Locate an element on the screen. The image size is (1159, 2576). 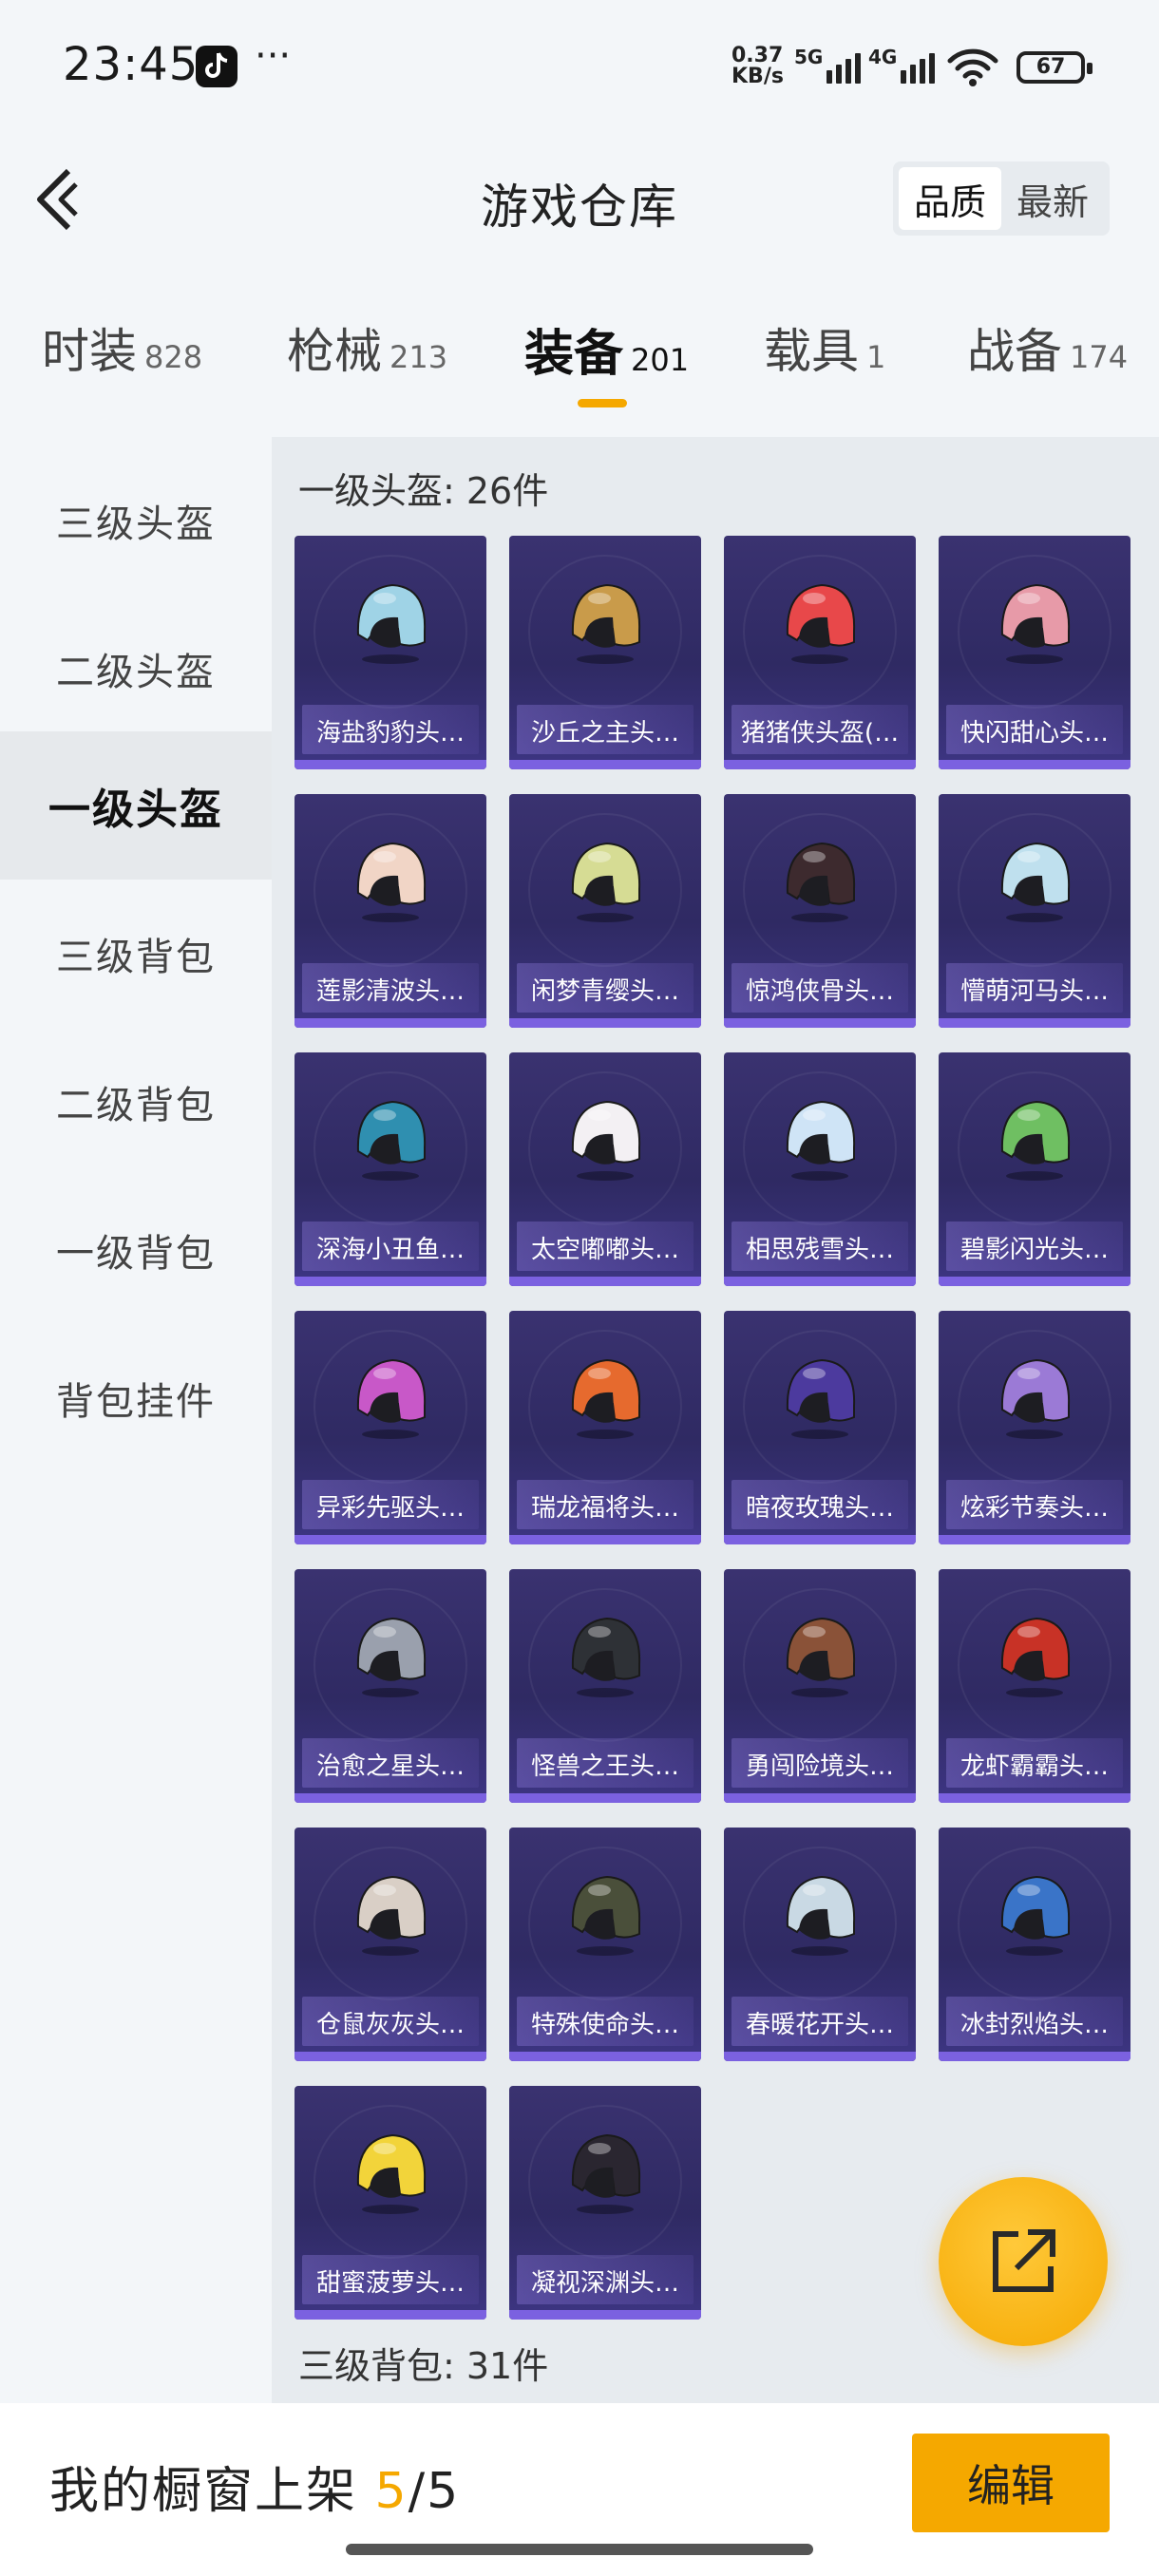
sort-by-quality-button: 品质 is located at coordinates (950, 198).